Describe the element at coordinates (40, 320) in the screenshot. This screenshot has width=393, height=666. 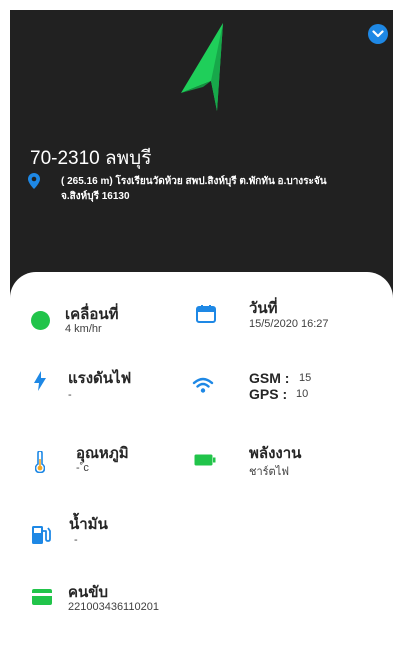
I see `status-dot-icon` at that location.